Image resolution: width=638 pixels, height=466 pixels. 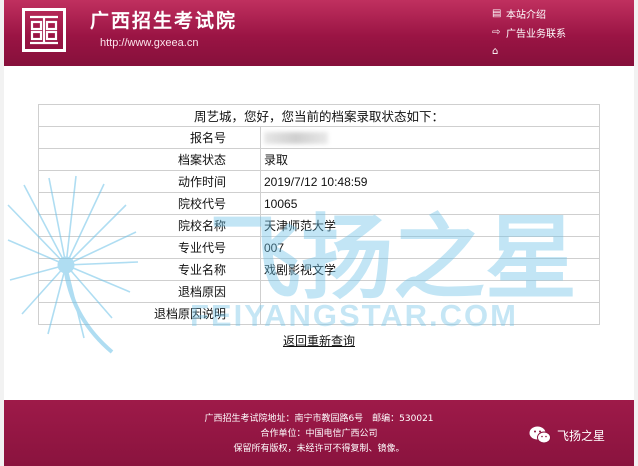 What do you see at coordinates (149, 43) in the screenshot?
I see `site-url: http://www.gxeea.cn` at bounding box center [149, 43].